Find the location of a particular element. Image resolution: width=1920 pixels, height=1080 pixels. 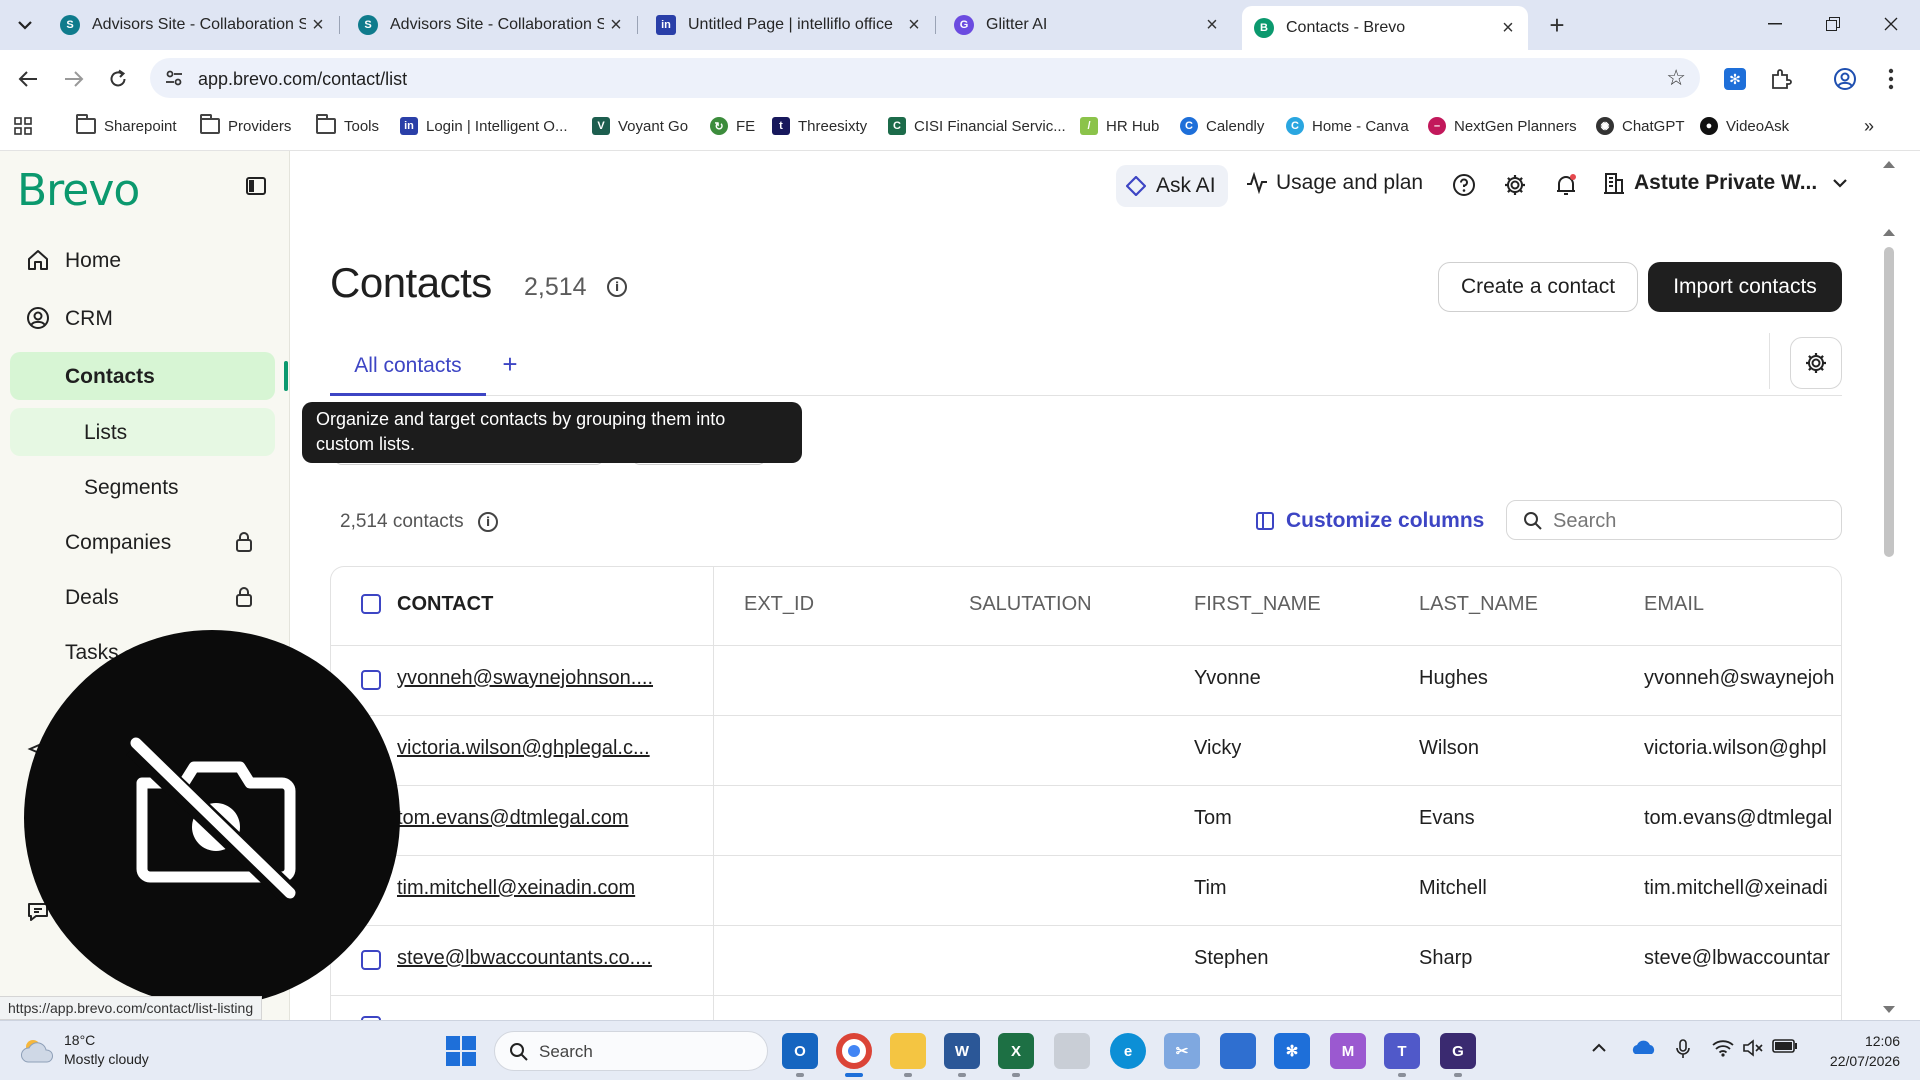

column-header-first-name: FIRST_NAME is located at coordinates (1257, 604).